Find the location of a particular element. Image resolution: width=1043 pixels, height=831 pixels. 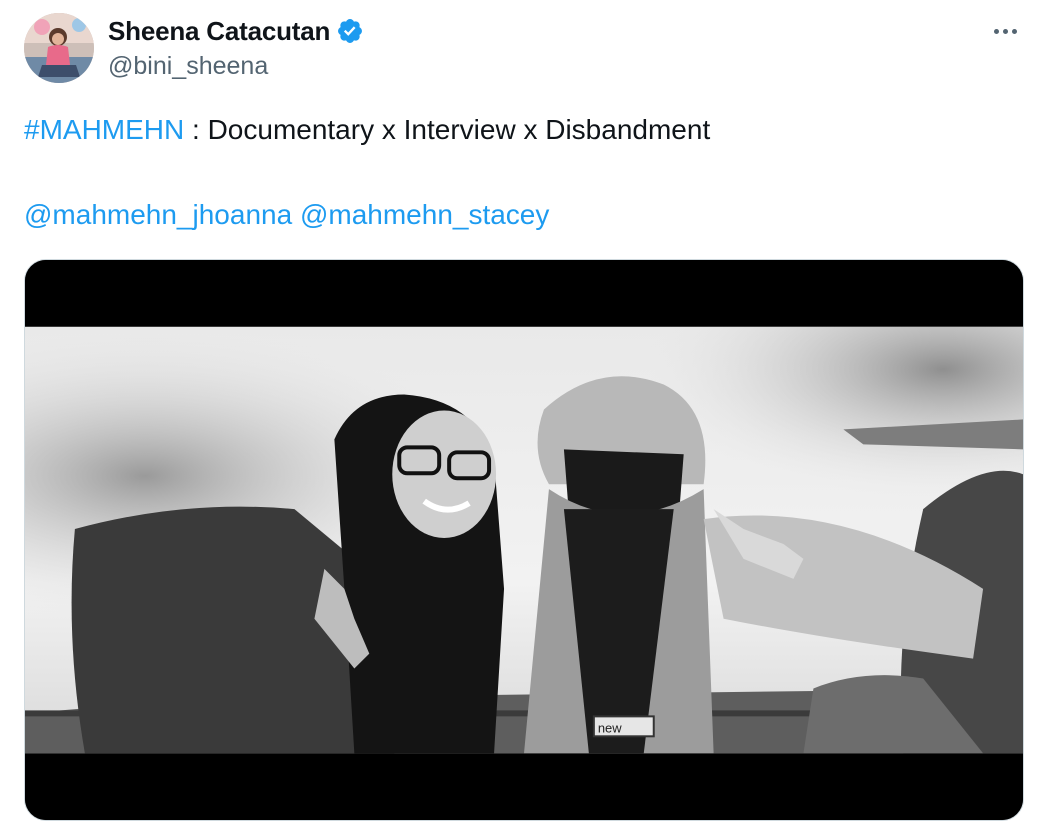

display-name-row: Sheena Catacutan is located at coordinates (236, 31).